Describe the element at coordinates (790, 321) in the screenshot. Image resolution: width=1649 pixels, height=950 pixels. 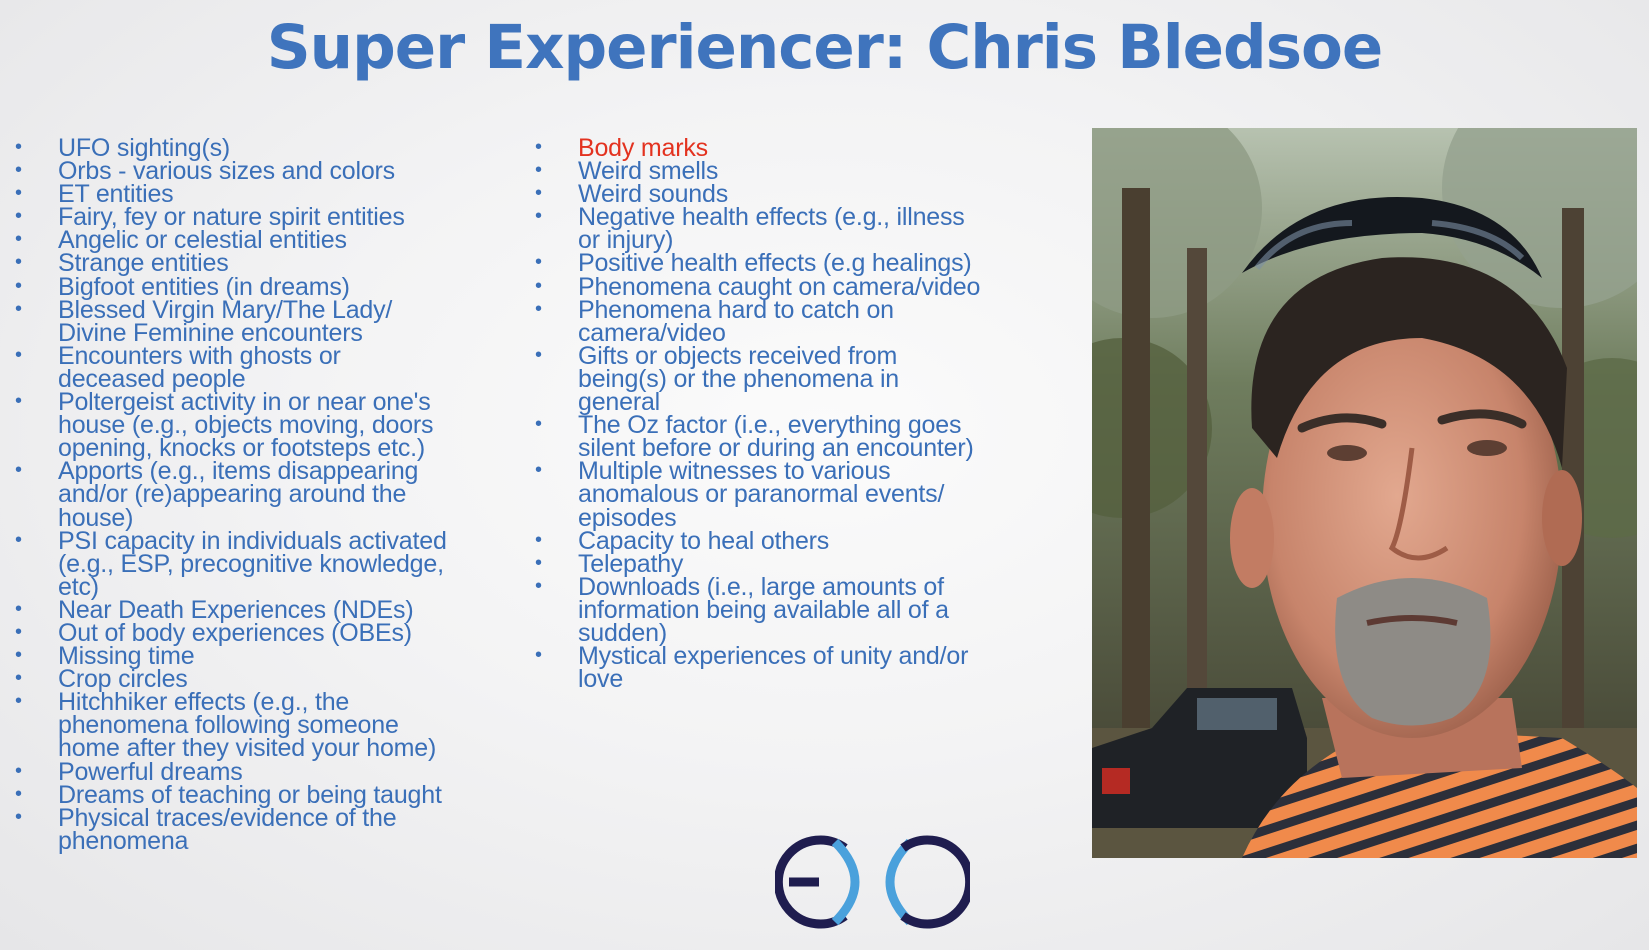
I see `list-item: • Phenomena hard to catch on camera/video` at that location.